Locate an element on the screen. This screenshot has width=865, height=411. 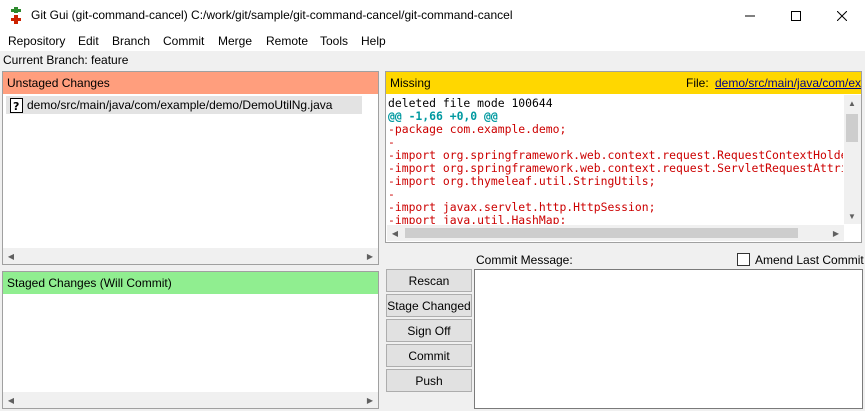
git-gui-app-icon is located at coordinates (16, 15).